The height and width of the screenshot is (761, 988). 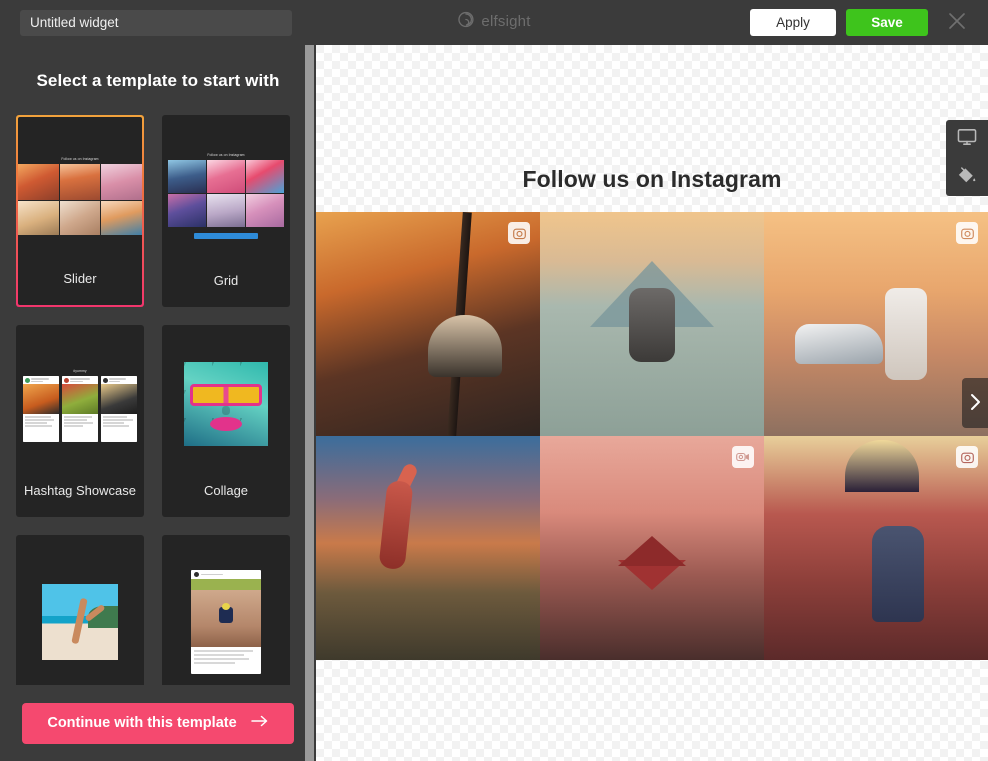 I want to click on template-label: Slider, so click(x=80, y=278).